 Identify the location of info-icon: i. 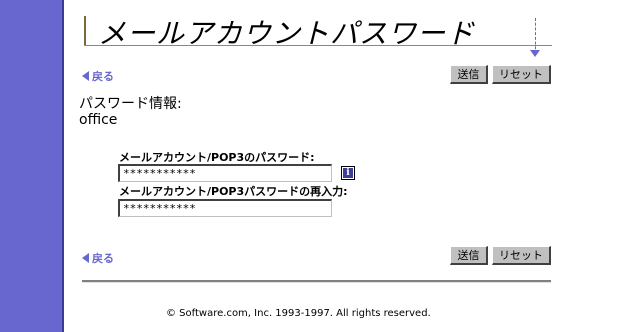
(348, 173).